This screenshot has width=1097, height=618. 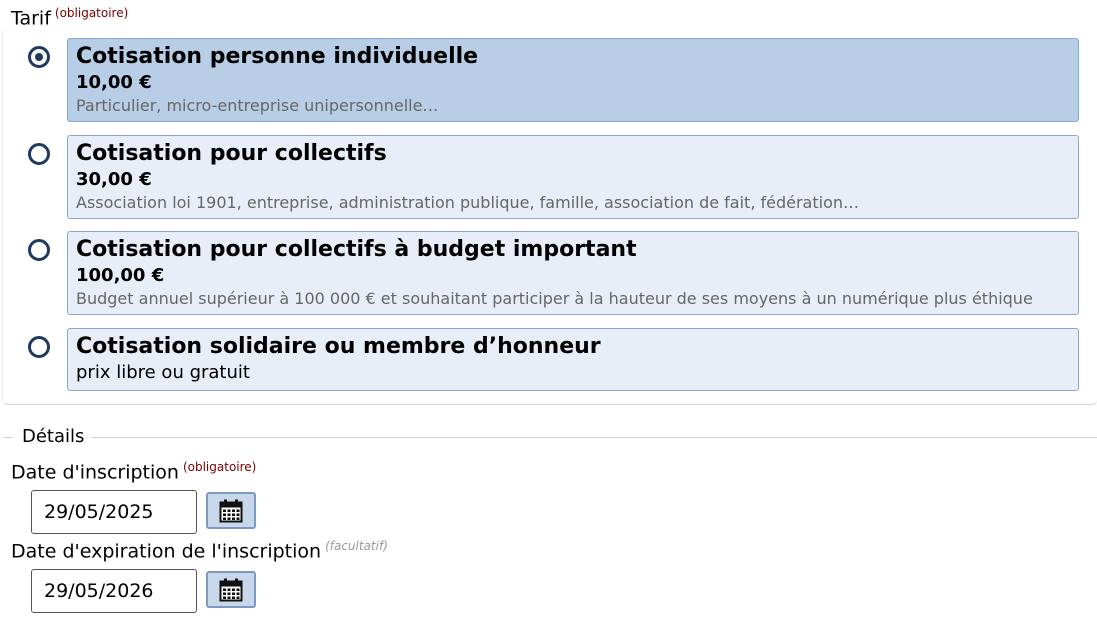 I want to click on date-inscription-input: 29/05/2025, so click(x=114, y=512).